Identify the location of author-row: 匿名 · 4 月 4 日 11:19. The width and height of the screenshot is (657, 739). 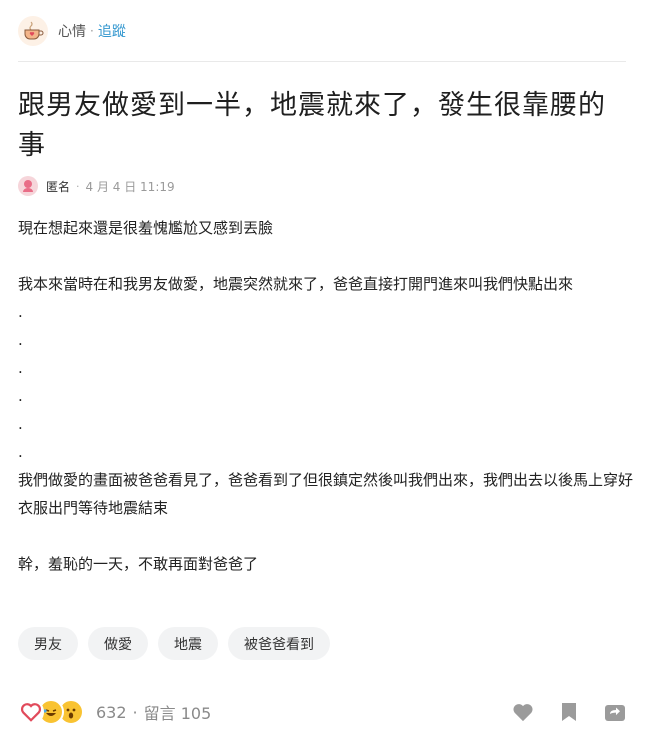
(96, 186).